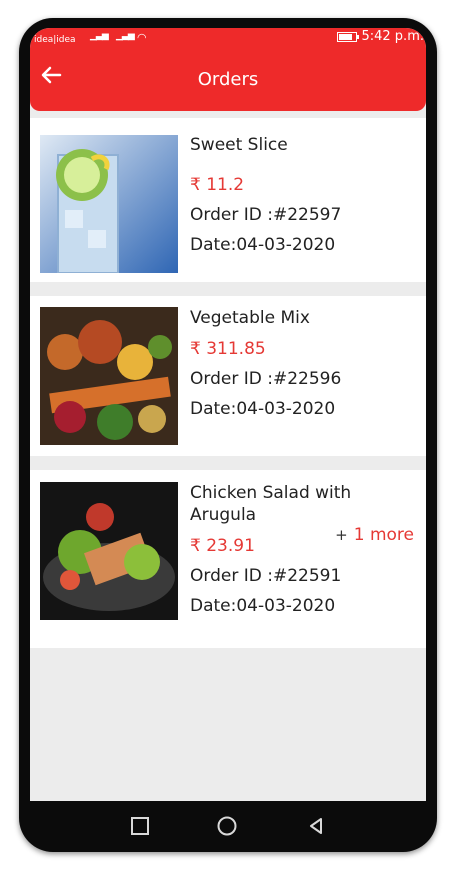 Image resolution: width=474 pixels, height=889 pixels. Describe the element at coordinates (140, 826) in the screenshot. I see `square-icon` at that location.